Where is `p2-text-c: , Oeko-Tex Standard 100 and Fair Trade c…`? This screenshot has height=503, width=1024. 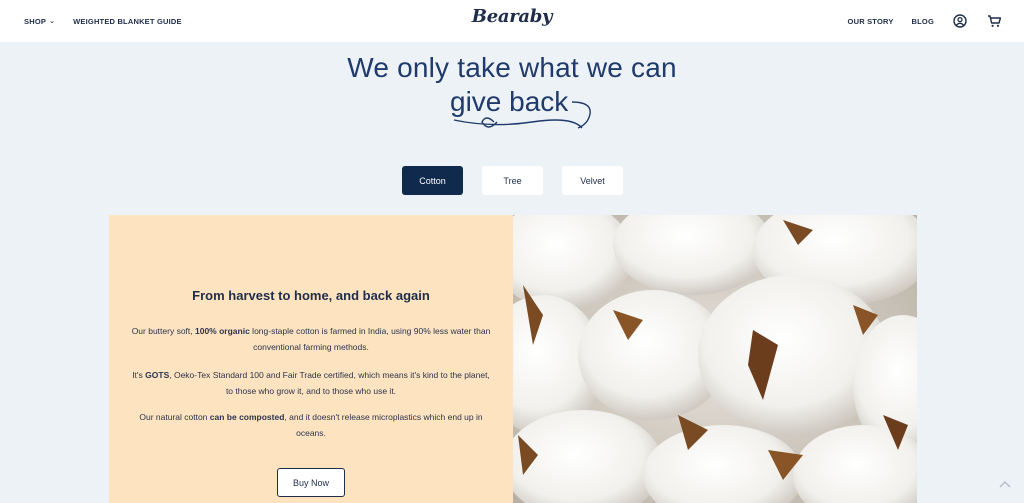 p2-text-c: , Oeko-Tex Standard 100 and Fair Trade c… is located at coordinates (329, 383).